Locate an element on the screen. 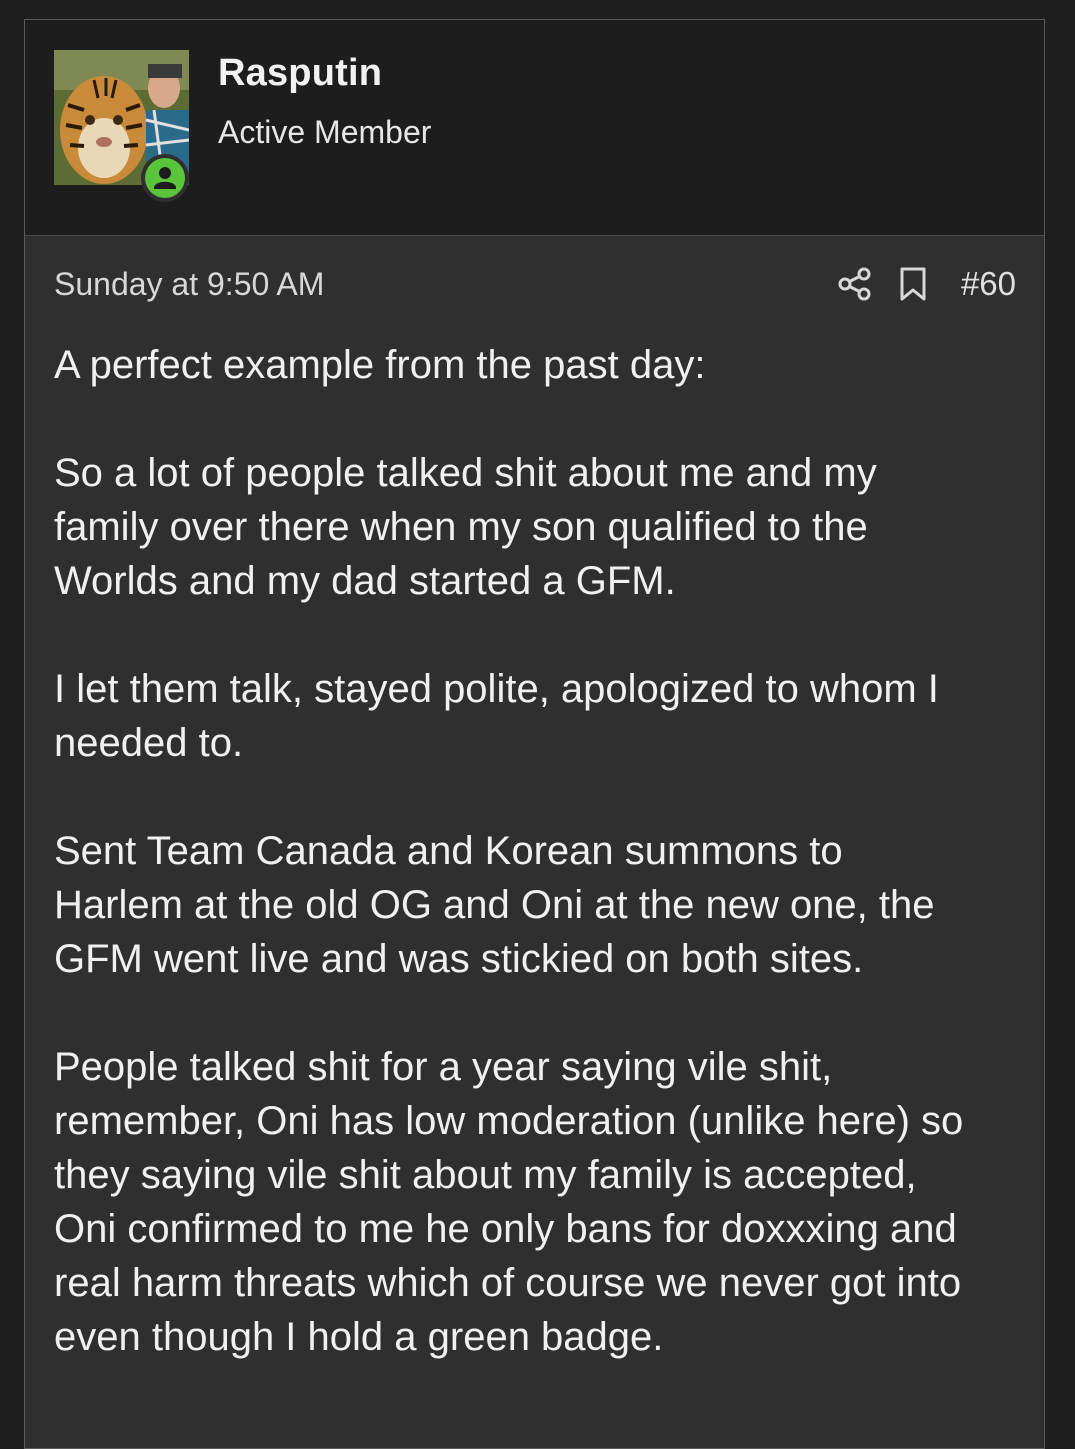  online-status-icon is located at coordinates (165, 178).